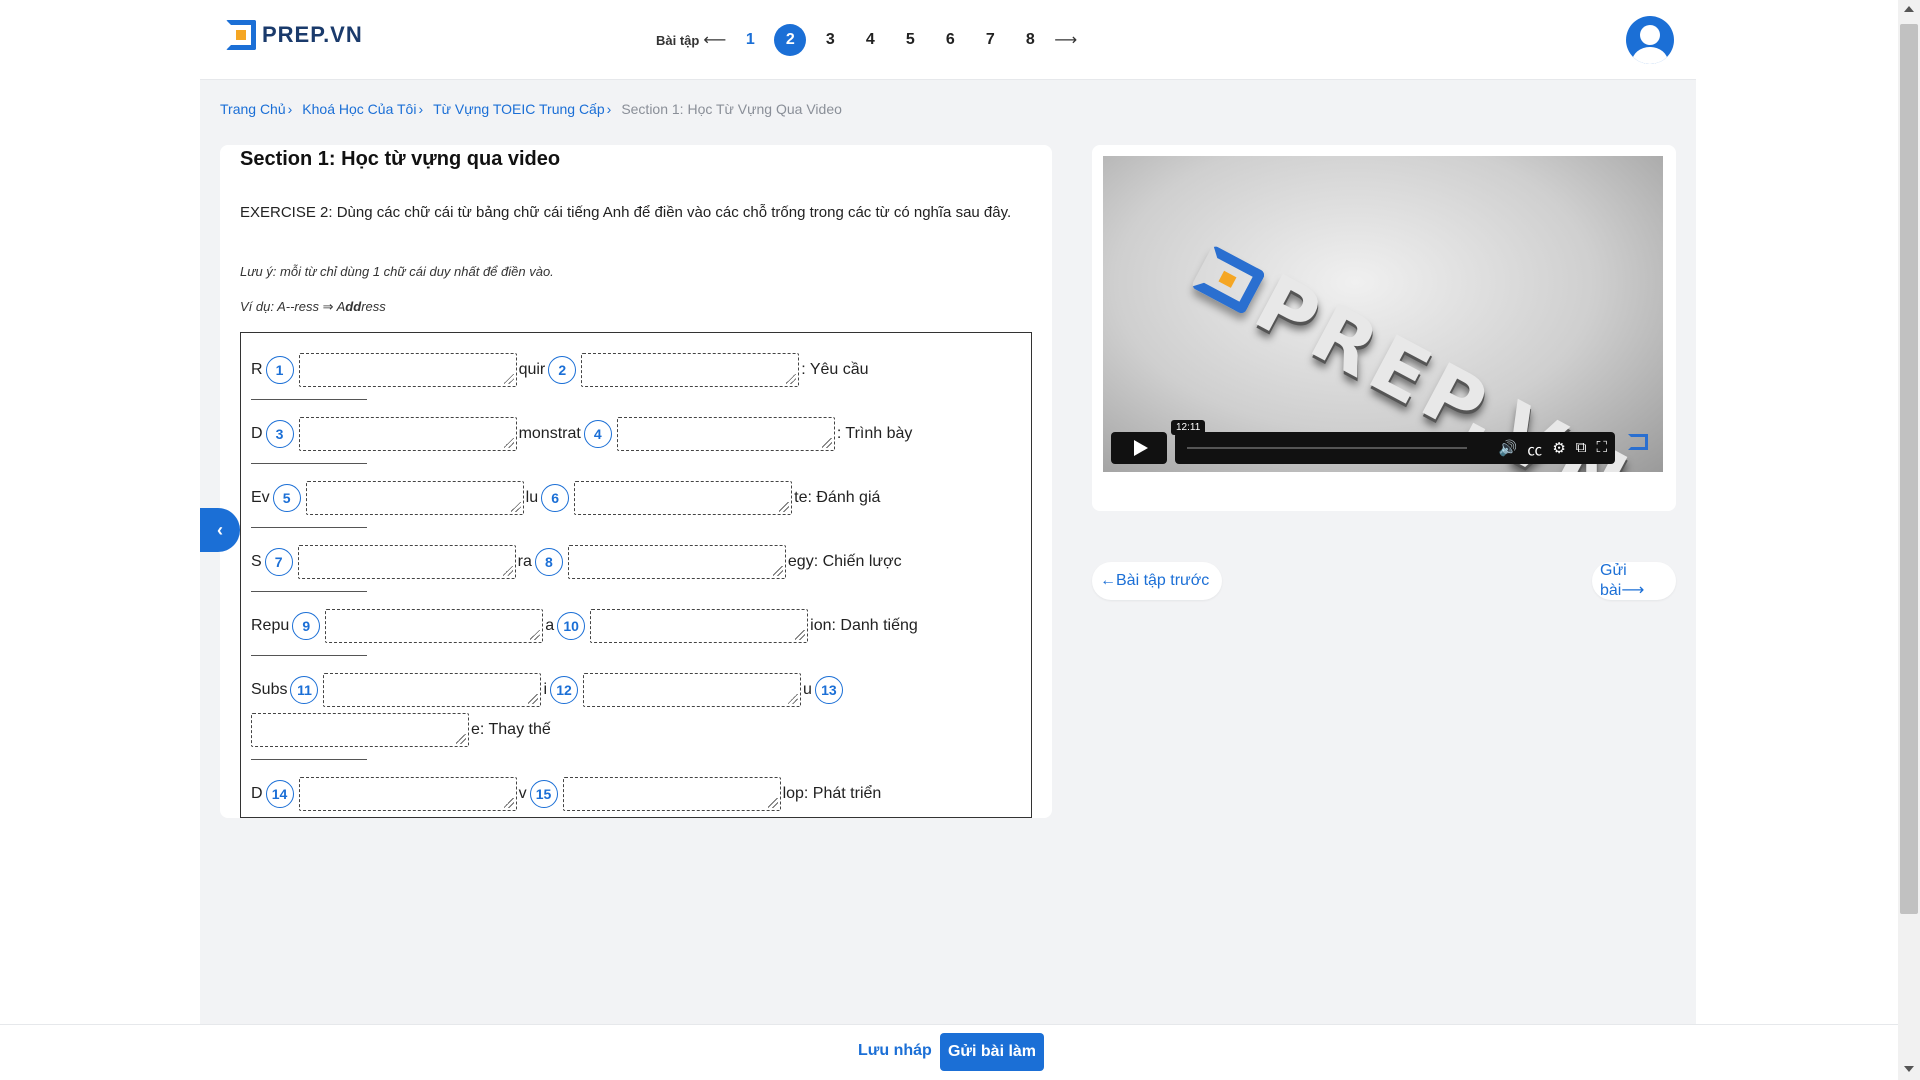 This screenshot has width=1920, height=1080. I want to click on row-text: Ev, so click(260, 497).